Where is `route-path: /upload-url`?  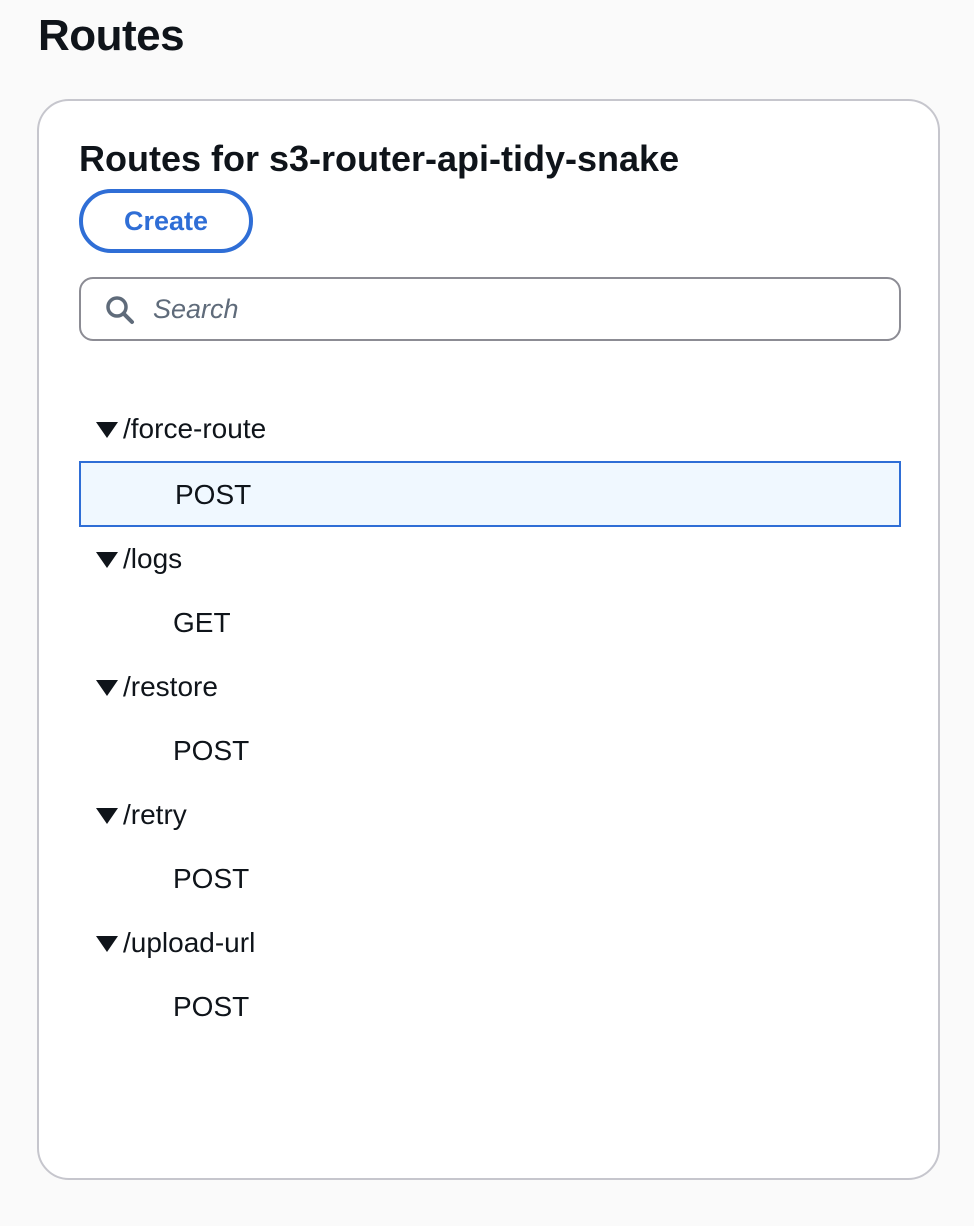 route-path: /upload-url is located at coordinates (189, 942).